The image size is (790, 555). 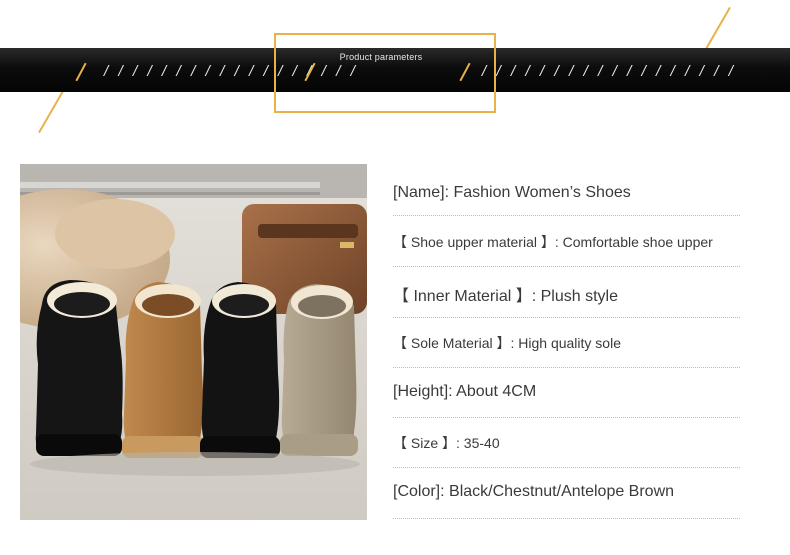 What do you see at coordinates (534, 491) in the screenshot?
I see `spec-color: [Color]: Black/Chestnut/Antelope Brown` at bounding box center [534, 491].